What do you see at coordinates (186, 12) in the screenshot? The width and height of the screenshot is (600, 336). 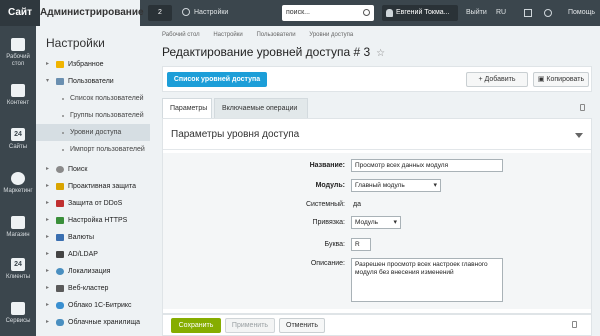 I see `gear-icon` at bounding box center [186, 12].